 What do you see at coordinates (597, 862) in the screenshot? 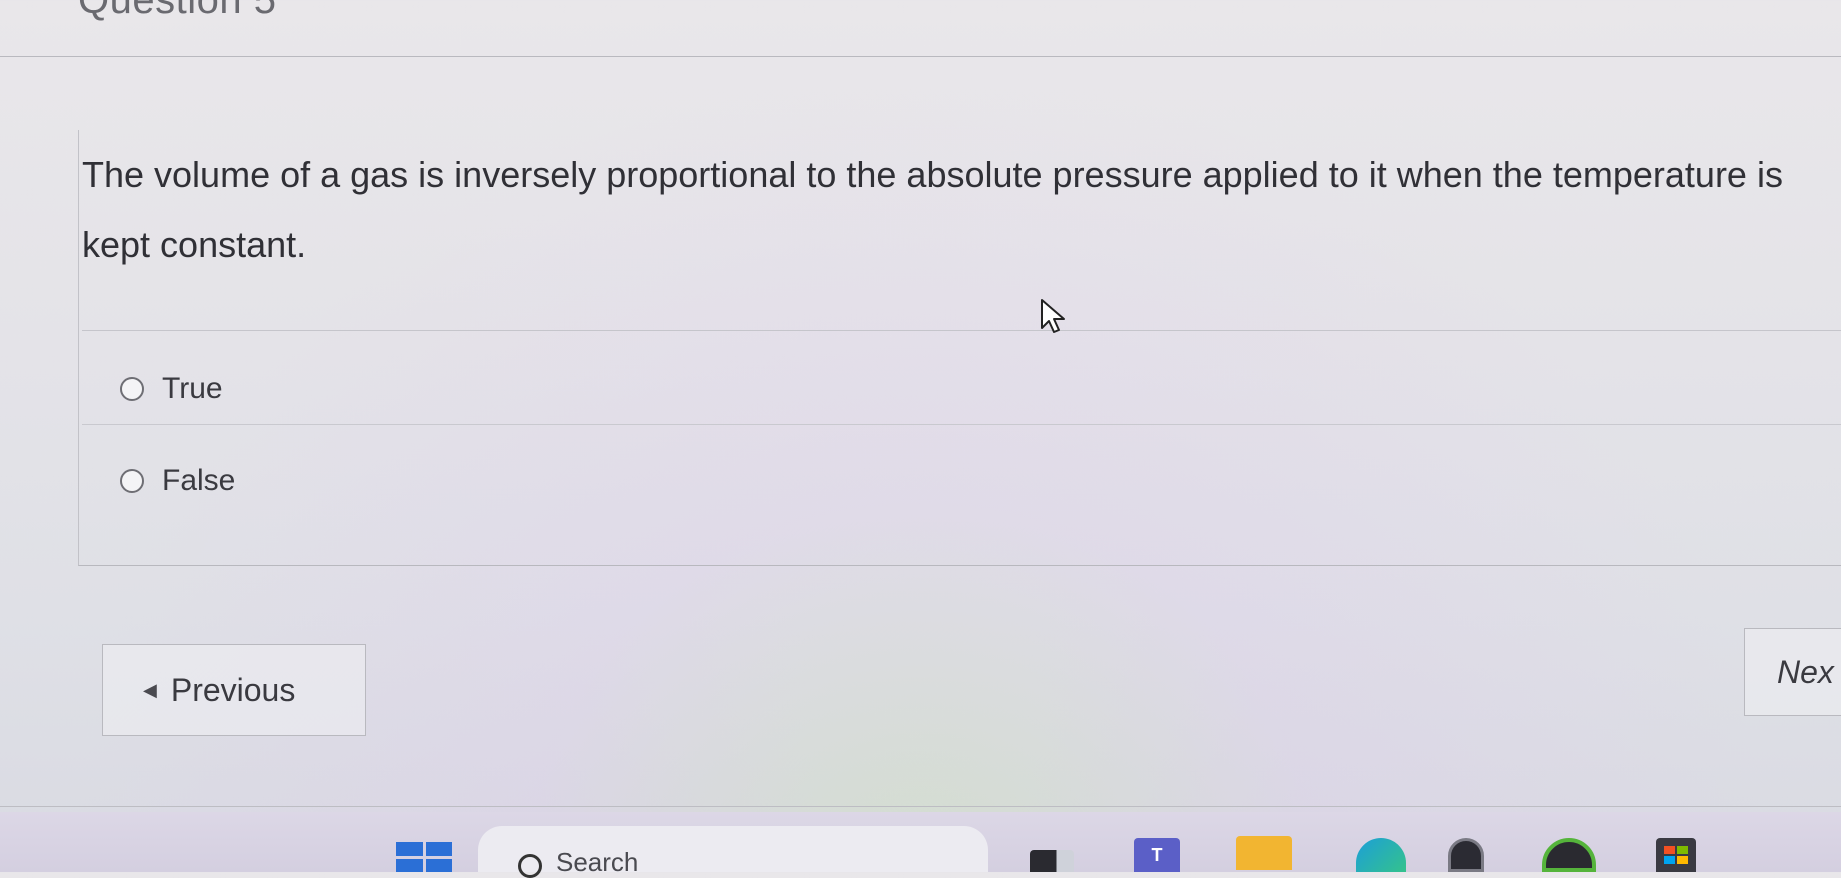
I see `search-label: Search` at bounding box center [597, 862].